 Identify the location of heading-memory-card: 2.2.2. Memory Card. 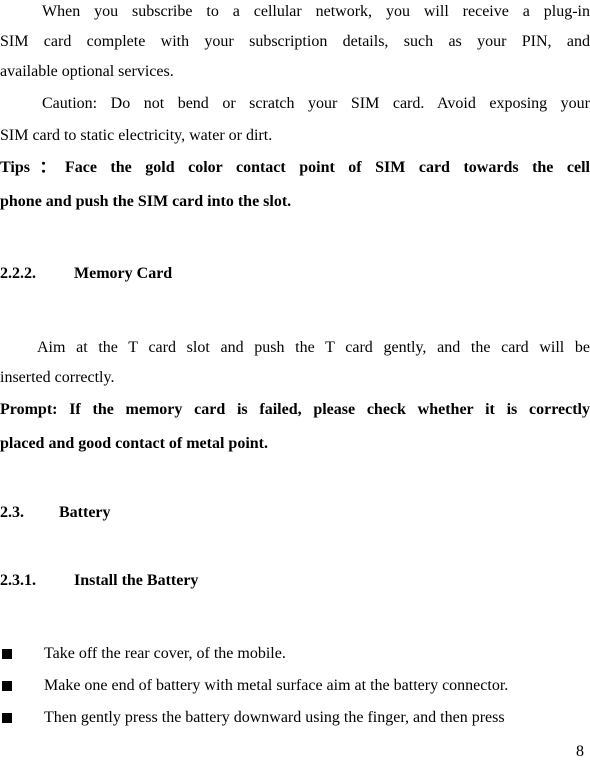
(295, 274).